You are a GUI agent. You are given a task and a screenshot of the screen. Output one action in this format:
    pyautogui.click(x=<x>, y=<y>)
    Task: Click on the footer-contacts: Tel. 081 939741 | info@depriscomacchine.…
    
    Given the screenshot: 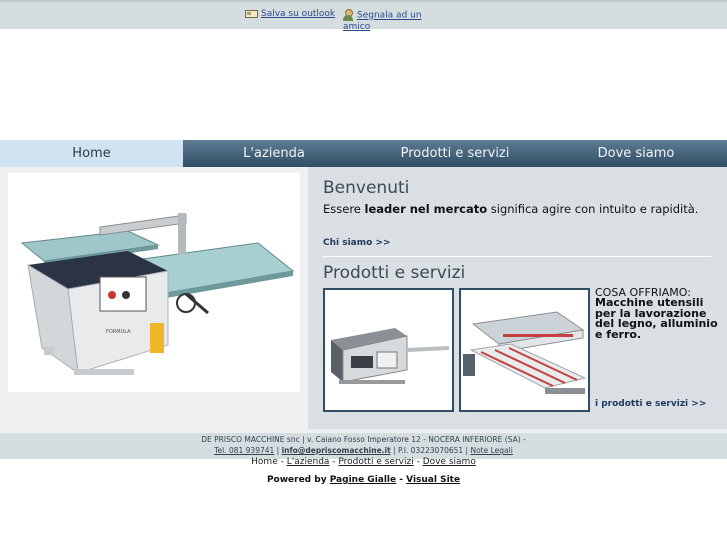 What is the action you would take?
    pyautogui.click(x=363, y=450)
    